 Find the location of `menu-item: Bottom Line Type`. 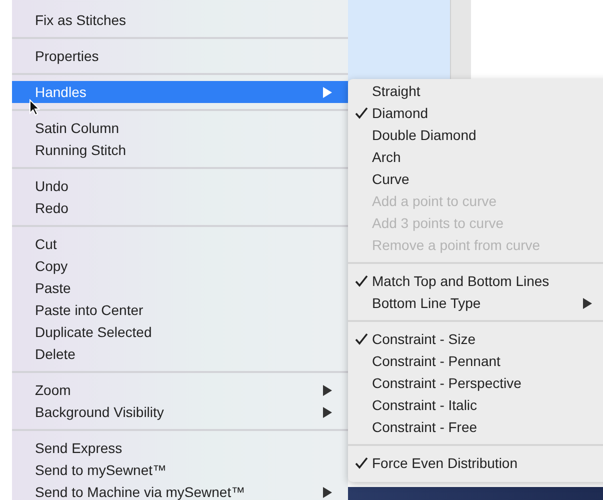

menu-item: Bottom Line Type is located at coordinates (475, 303).